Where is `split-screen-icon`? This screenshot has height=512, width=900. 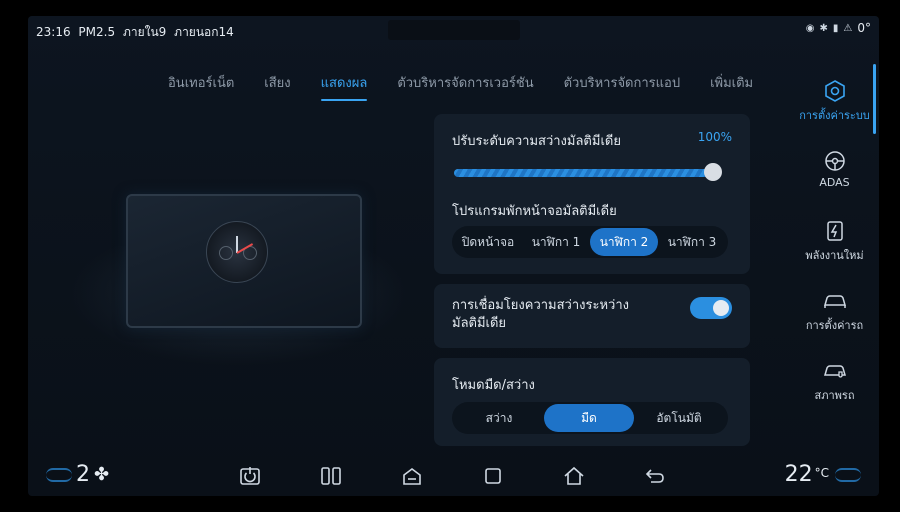 split-screen-icon is located at coordinates (331, 476).